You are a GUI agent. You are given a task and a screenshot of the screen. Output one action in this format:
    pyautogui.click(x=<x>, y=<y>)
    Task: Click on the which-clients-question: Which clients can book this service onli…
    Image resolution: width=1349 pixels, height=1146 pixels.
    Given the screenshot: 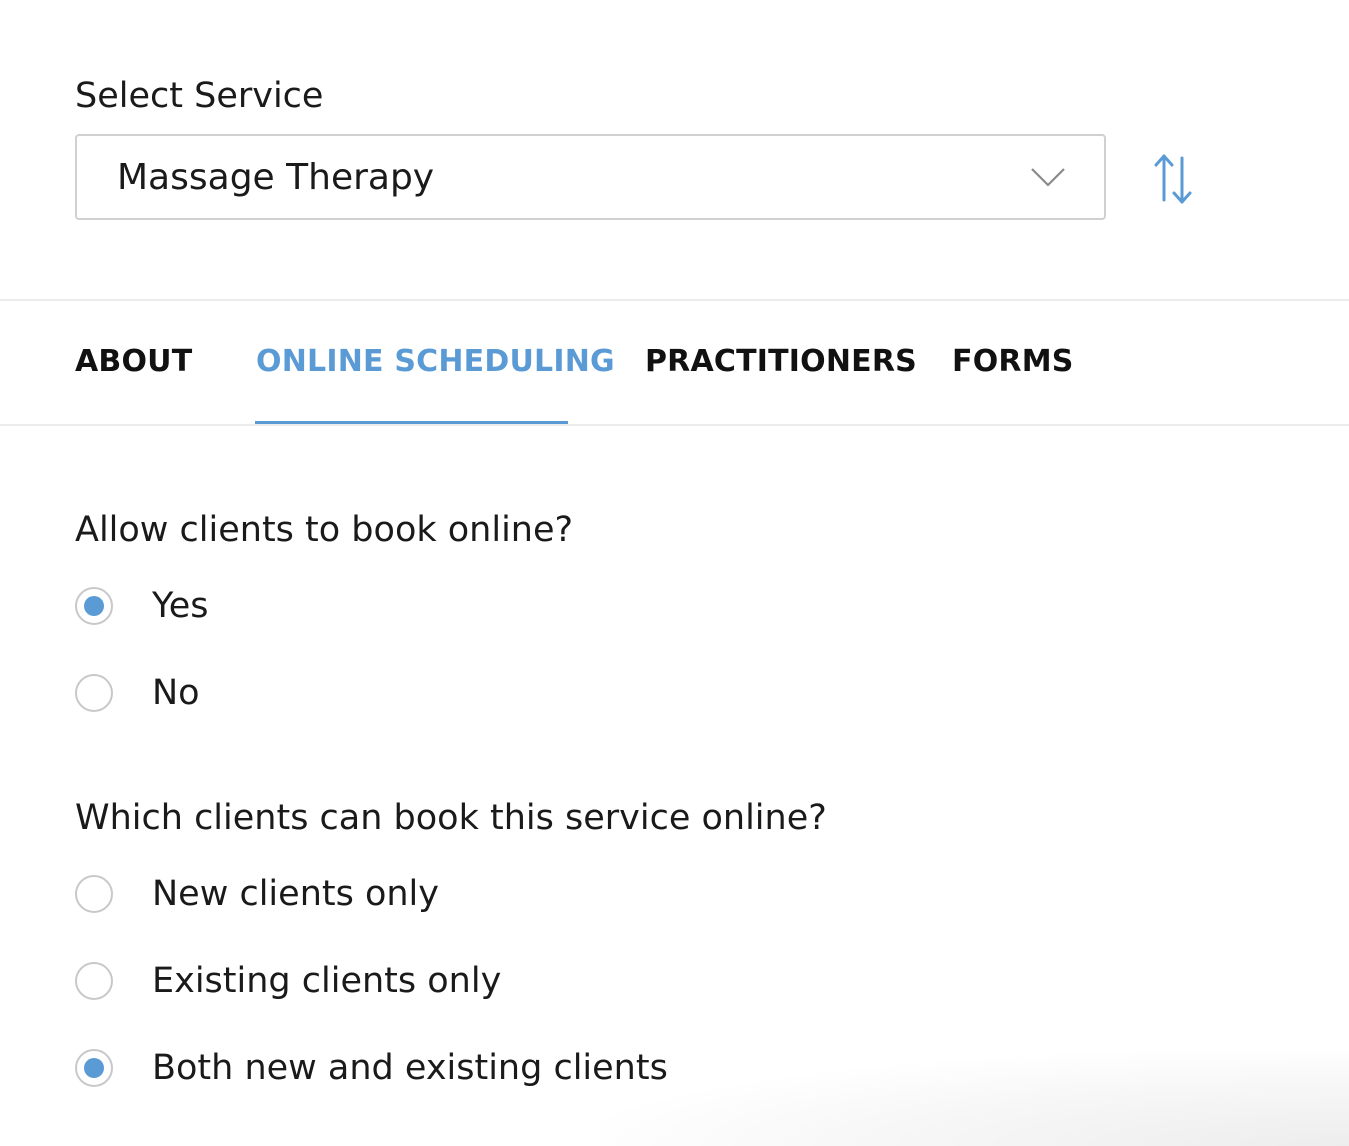 What is the action you would take?
    pyautogui.click(x=451, y=818)
    